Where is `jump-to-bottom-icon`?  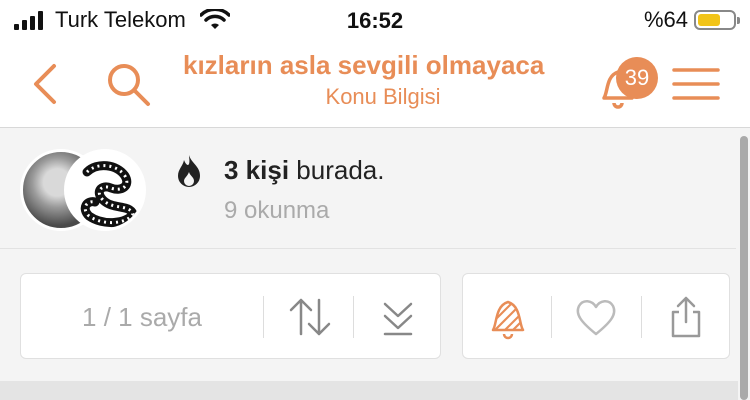 jump-to-bottom-icon is located at coordinates (398, 317).